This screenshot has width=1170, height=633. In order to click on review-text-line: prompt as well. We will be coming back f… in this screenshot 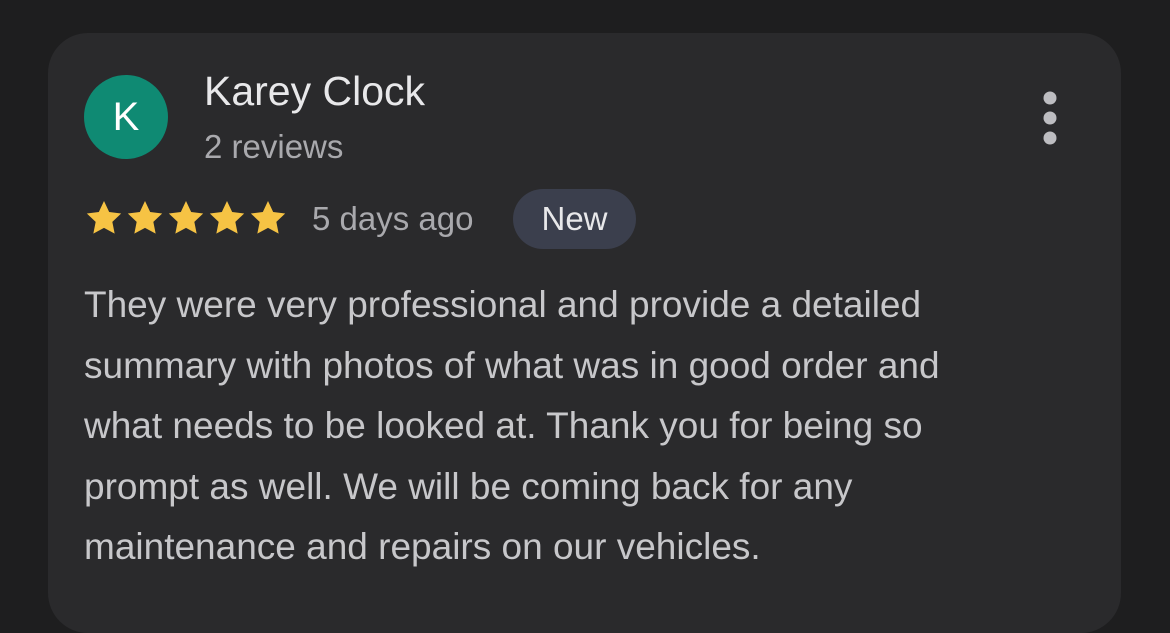, I will do `click(468, 486)`.